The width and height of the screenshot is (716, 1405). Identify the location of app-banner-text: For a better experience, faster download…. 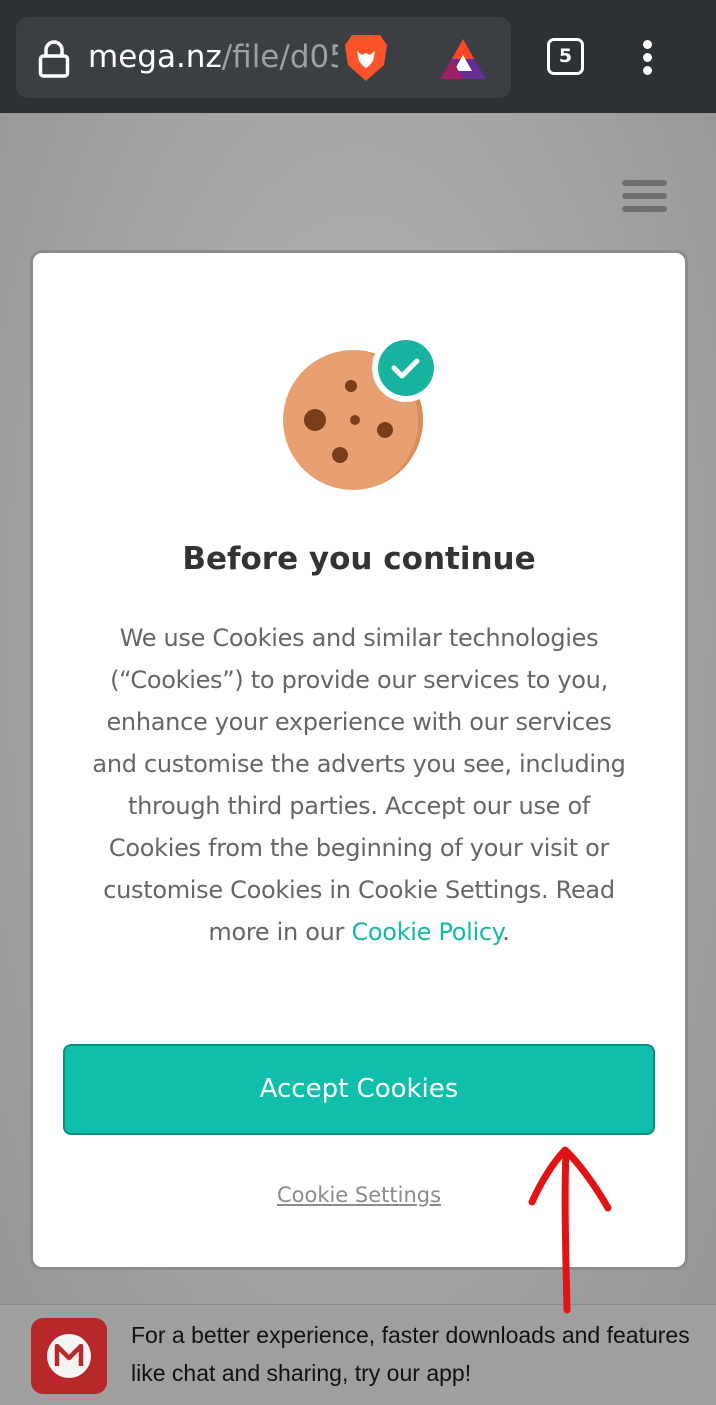
(411, 1354).